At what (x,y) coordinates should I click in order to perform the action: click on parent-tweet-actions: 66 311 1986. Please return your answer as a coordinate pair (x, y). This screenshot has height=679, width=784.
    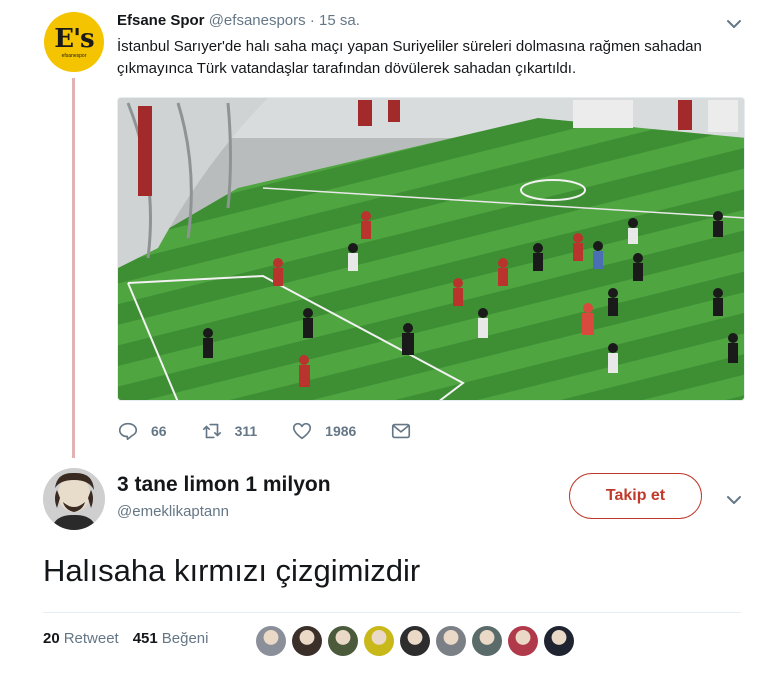
    Looking at the image, I should click on (287, 431).